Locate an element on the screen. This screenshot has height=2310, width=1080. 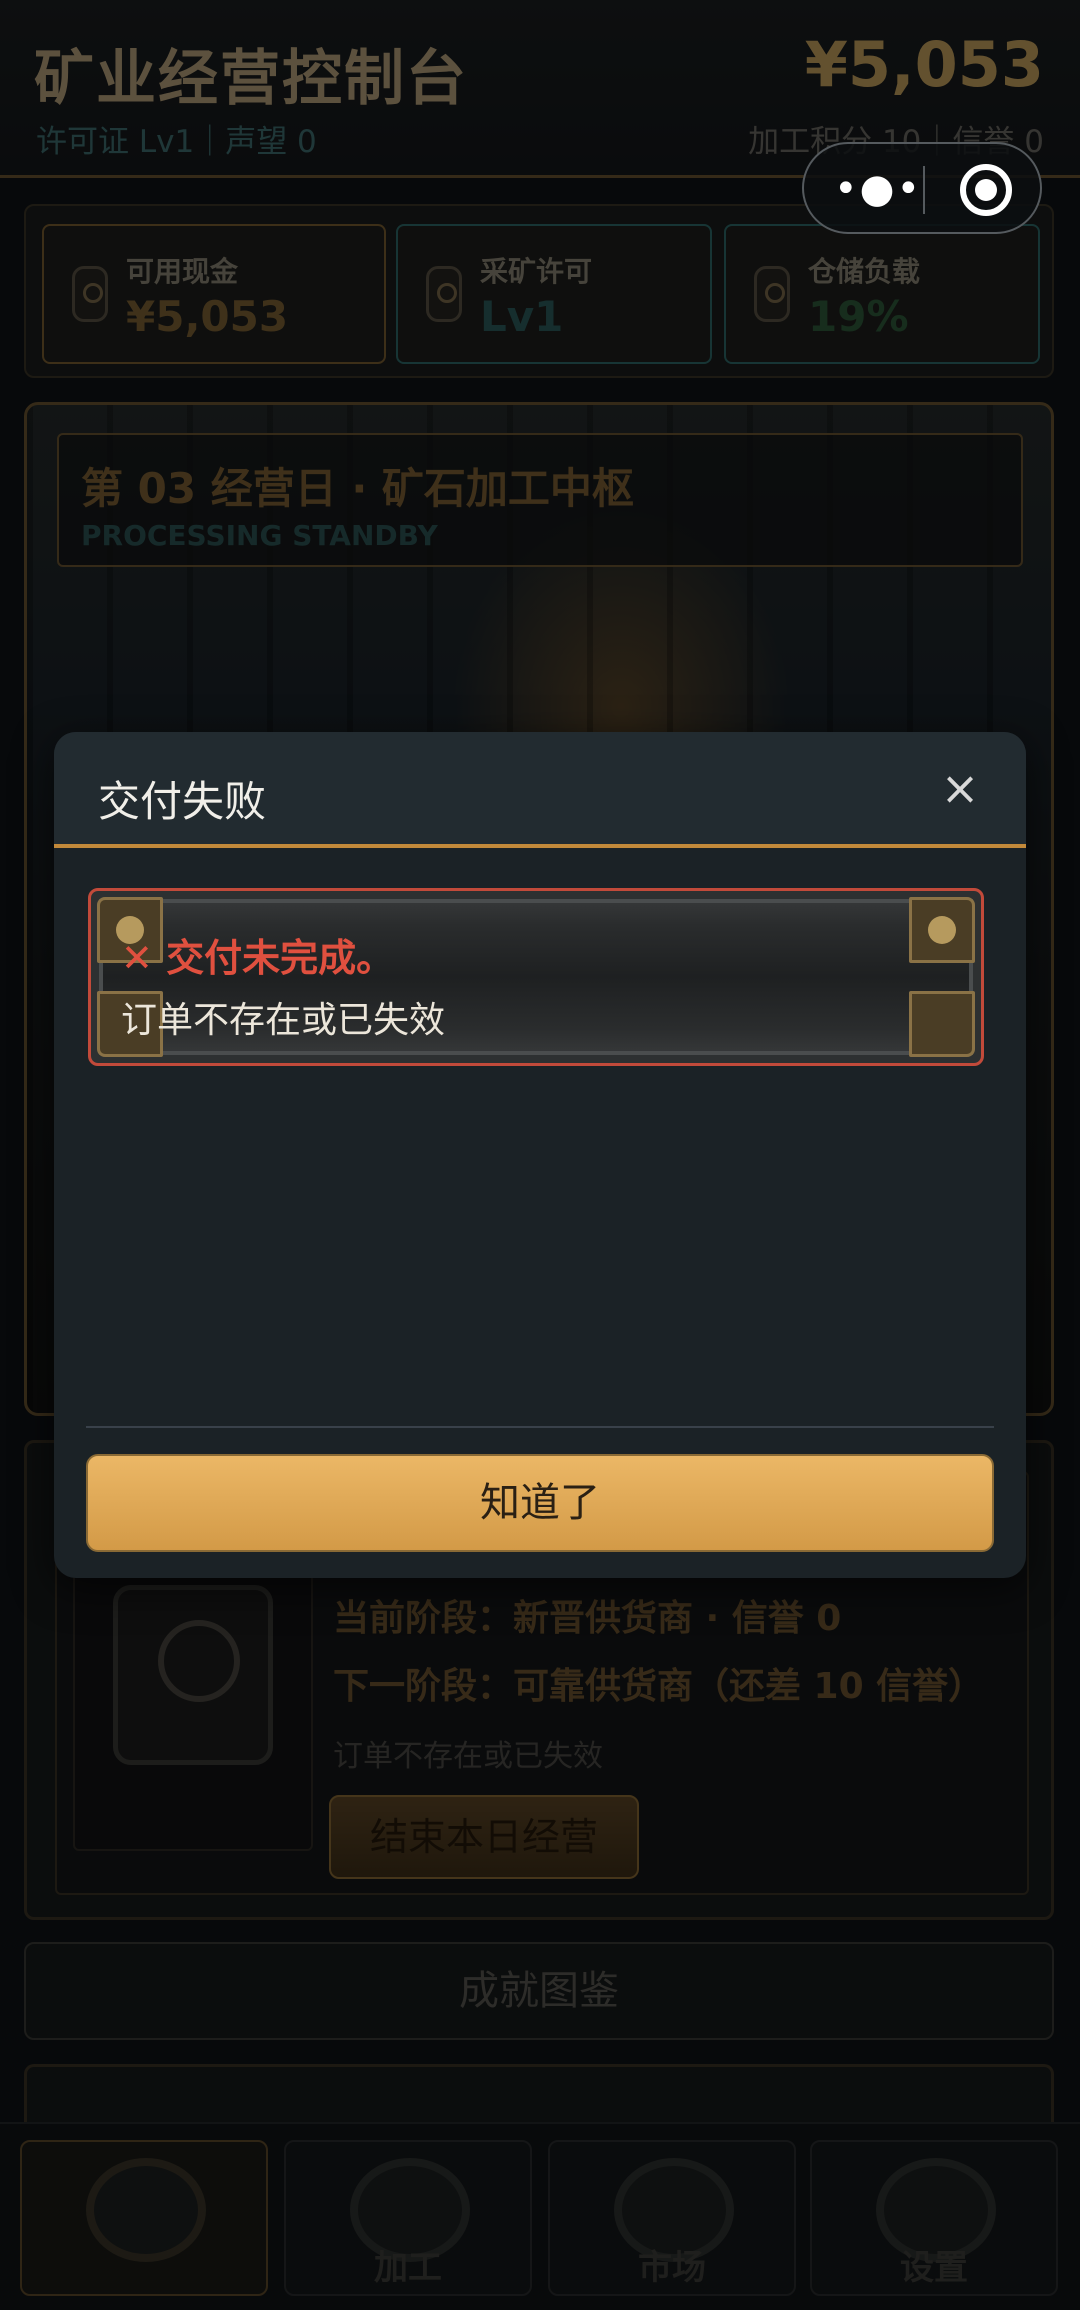
close-miniprogram-icon is located at coordinates (986, 190).